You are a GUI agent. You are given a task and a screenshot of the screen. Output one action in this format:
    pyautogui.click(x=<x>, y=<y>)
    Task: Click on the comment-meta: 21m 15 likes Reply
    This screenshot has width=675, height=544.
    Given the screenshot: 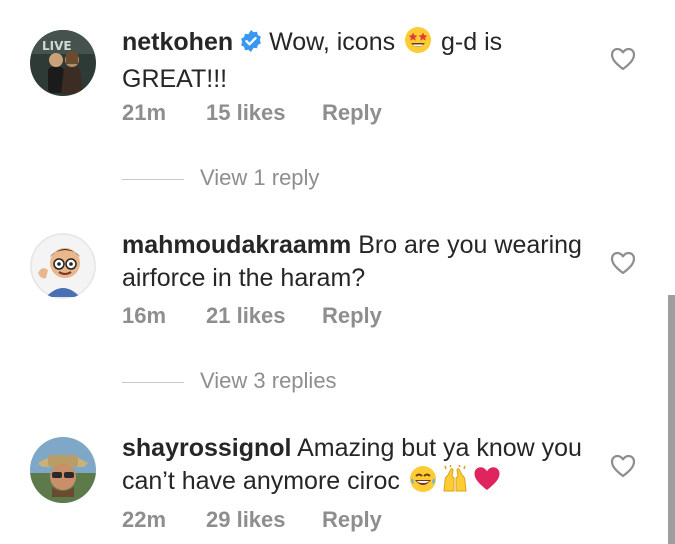 What is the action you would take?
    pyautogui.click(x=252, y=113)
    